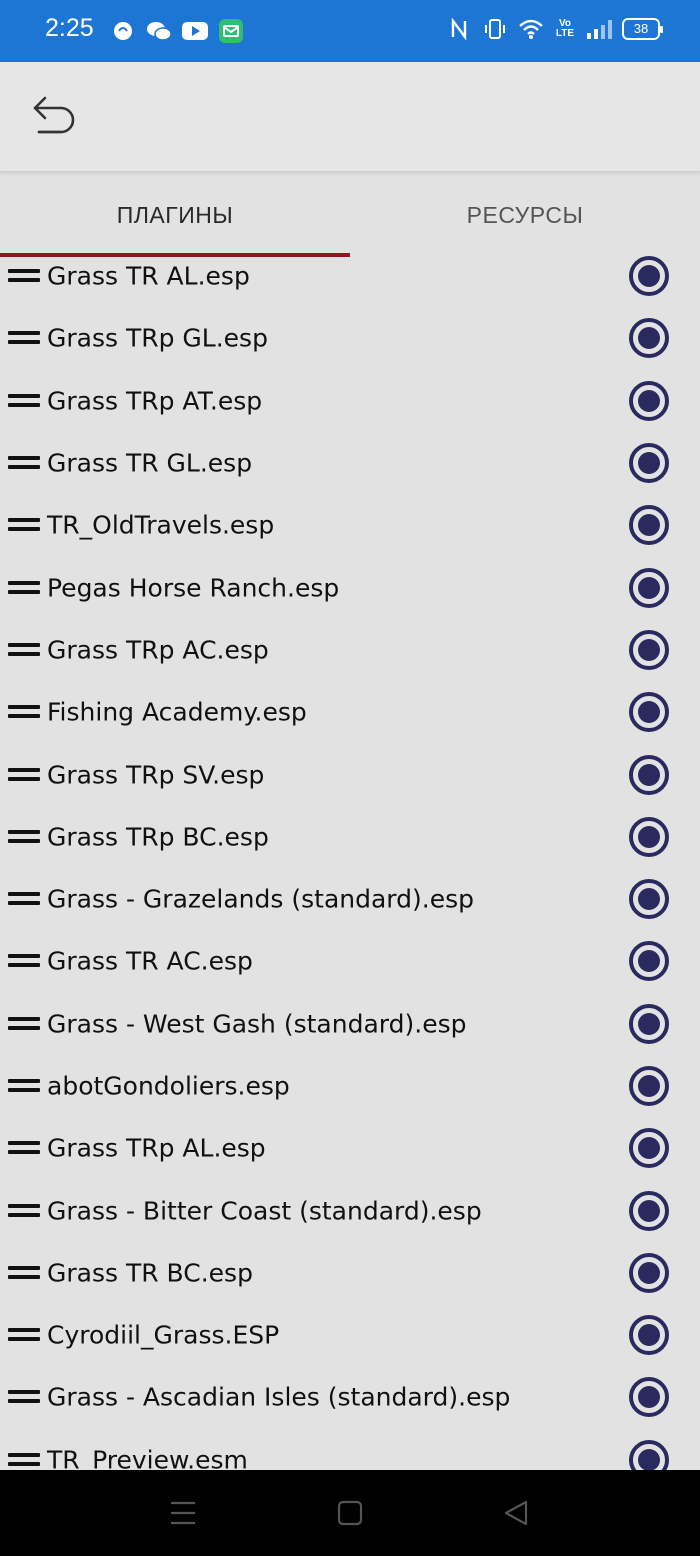 This screenshot has height=1556, width=700. Describe the element at coordinates (350, 117) in the screenshot. I see `toolbar` at that location.